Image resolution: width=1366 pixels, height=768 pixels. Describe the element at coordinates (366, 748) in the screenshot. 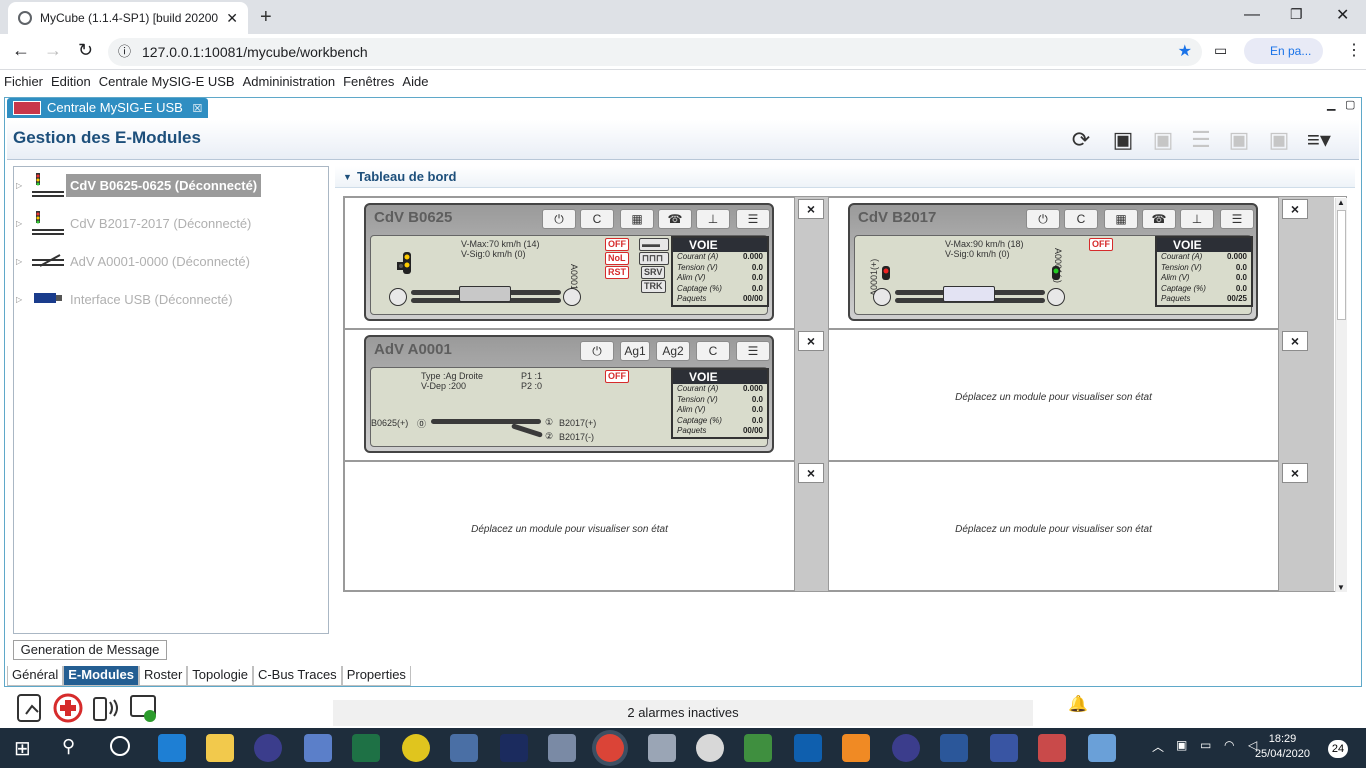

I see `excel-icon` at that location.